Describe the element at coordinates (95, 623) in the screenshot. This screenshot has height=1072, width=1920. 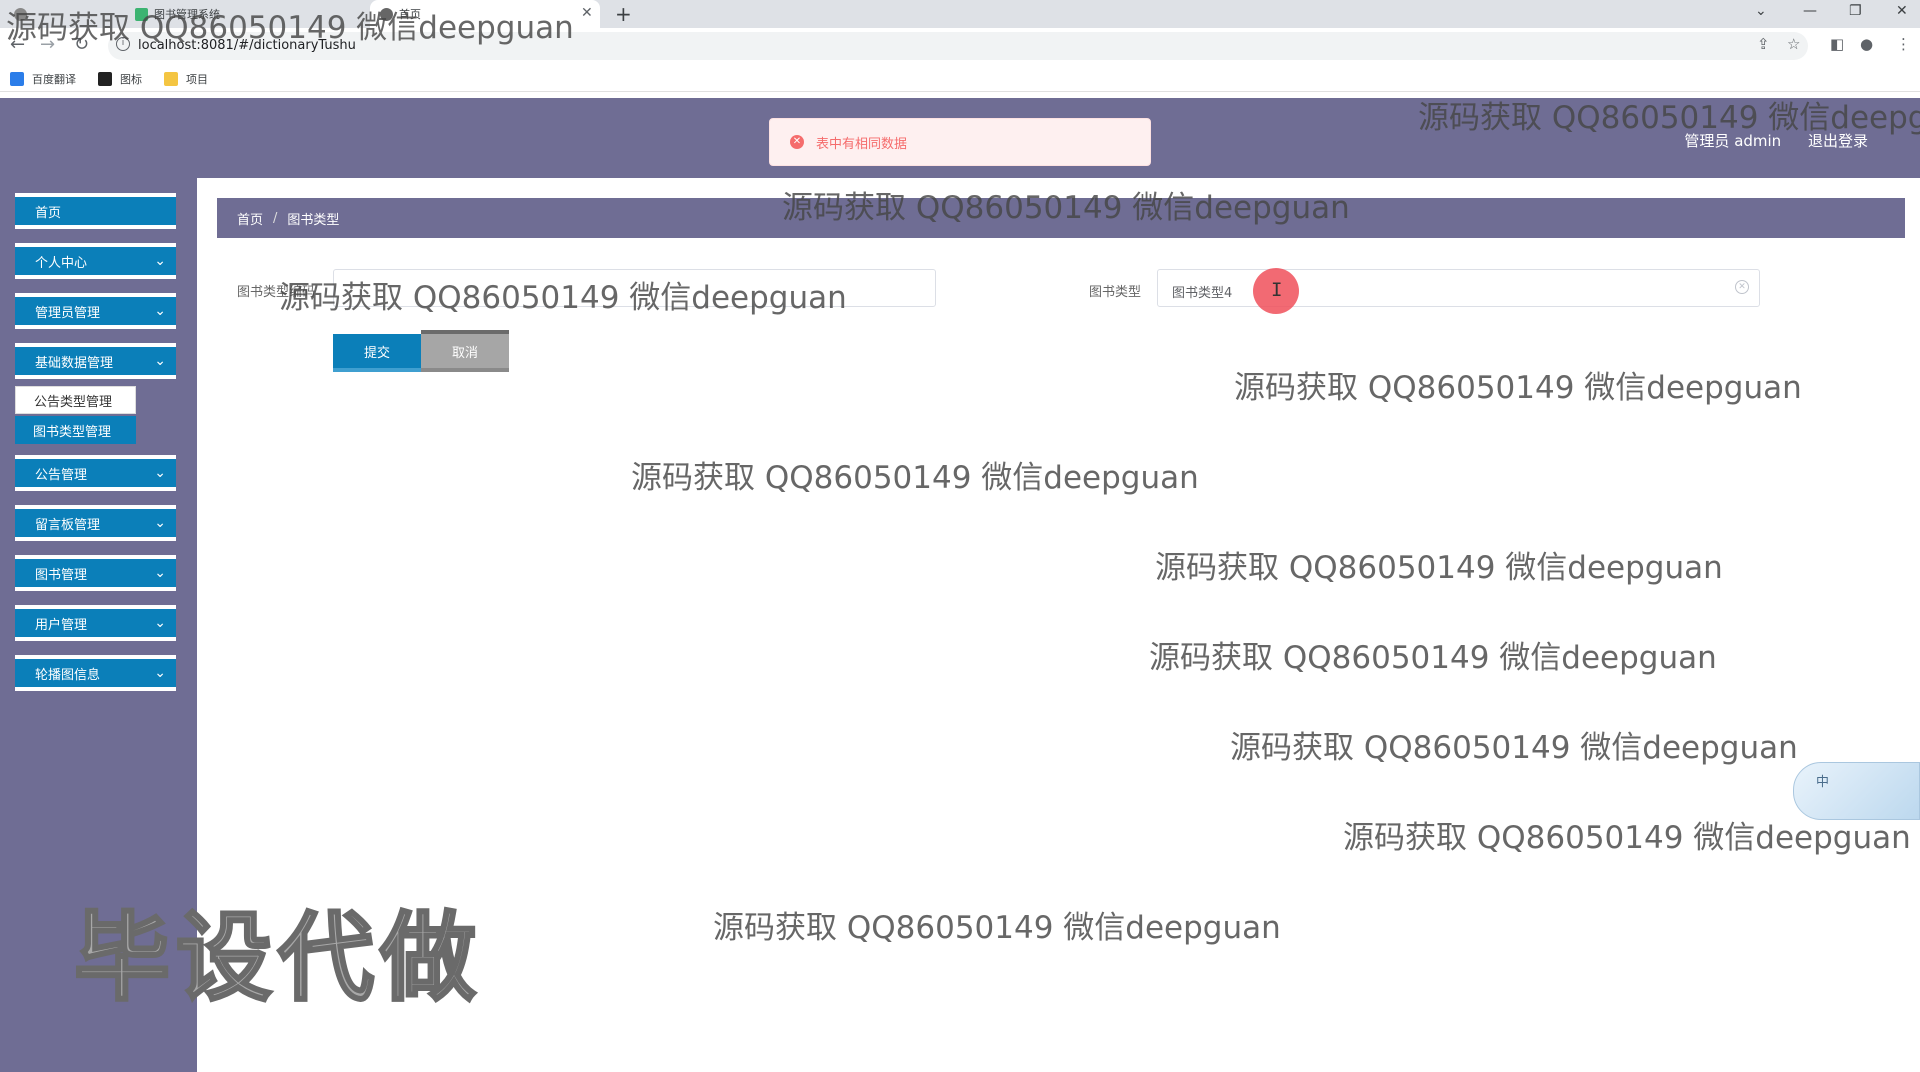
I see `sidebar-item-users: 用户管理 ⌄` at that location.